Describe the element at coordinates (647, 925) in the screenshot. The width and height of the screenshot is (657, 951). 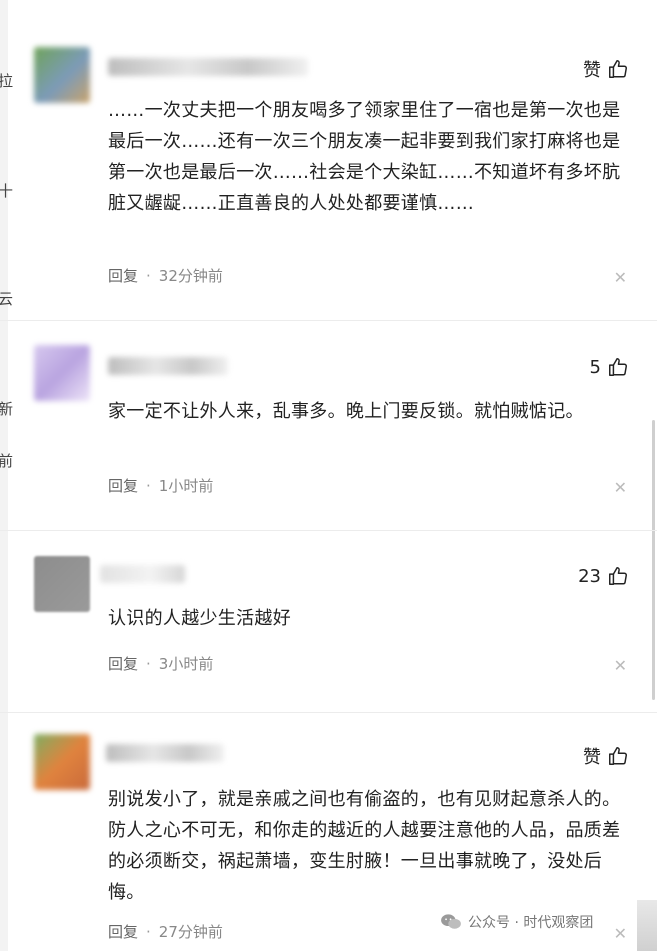
I see `corner-image-fragment` at that location.